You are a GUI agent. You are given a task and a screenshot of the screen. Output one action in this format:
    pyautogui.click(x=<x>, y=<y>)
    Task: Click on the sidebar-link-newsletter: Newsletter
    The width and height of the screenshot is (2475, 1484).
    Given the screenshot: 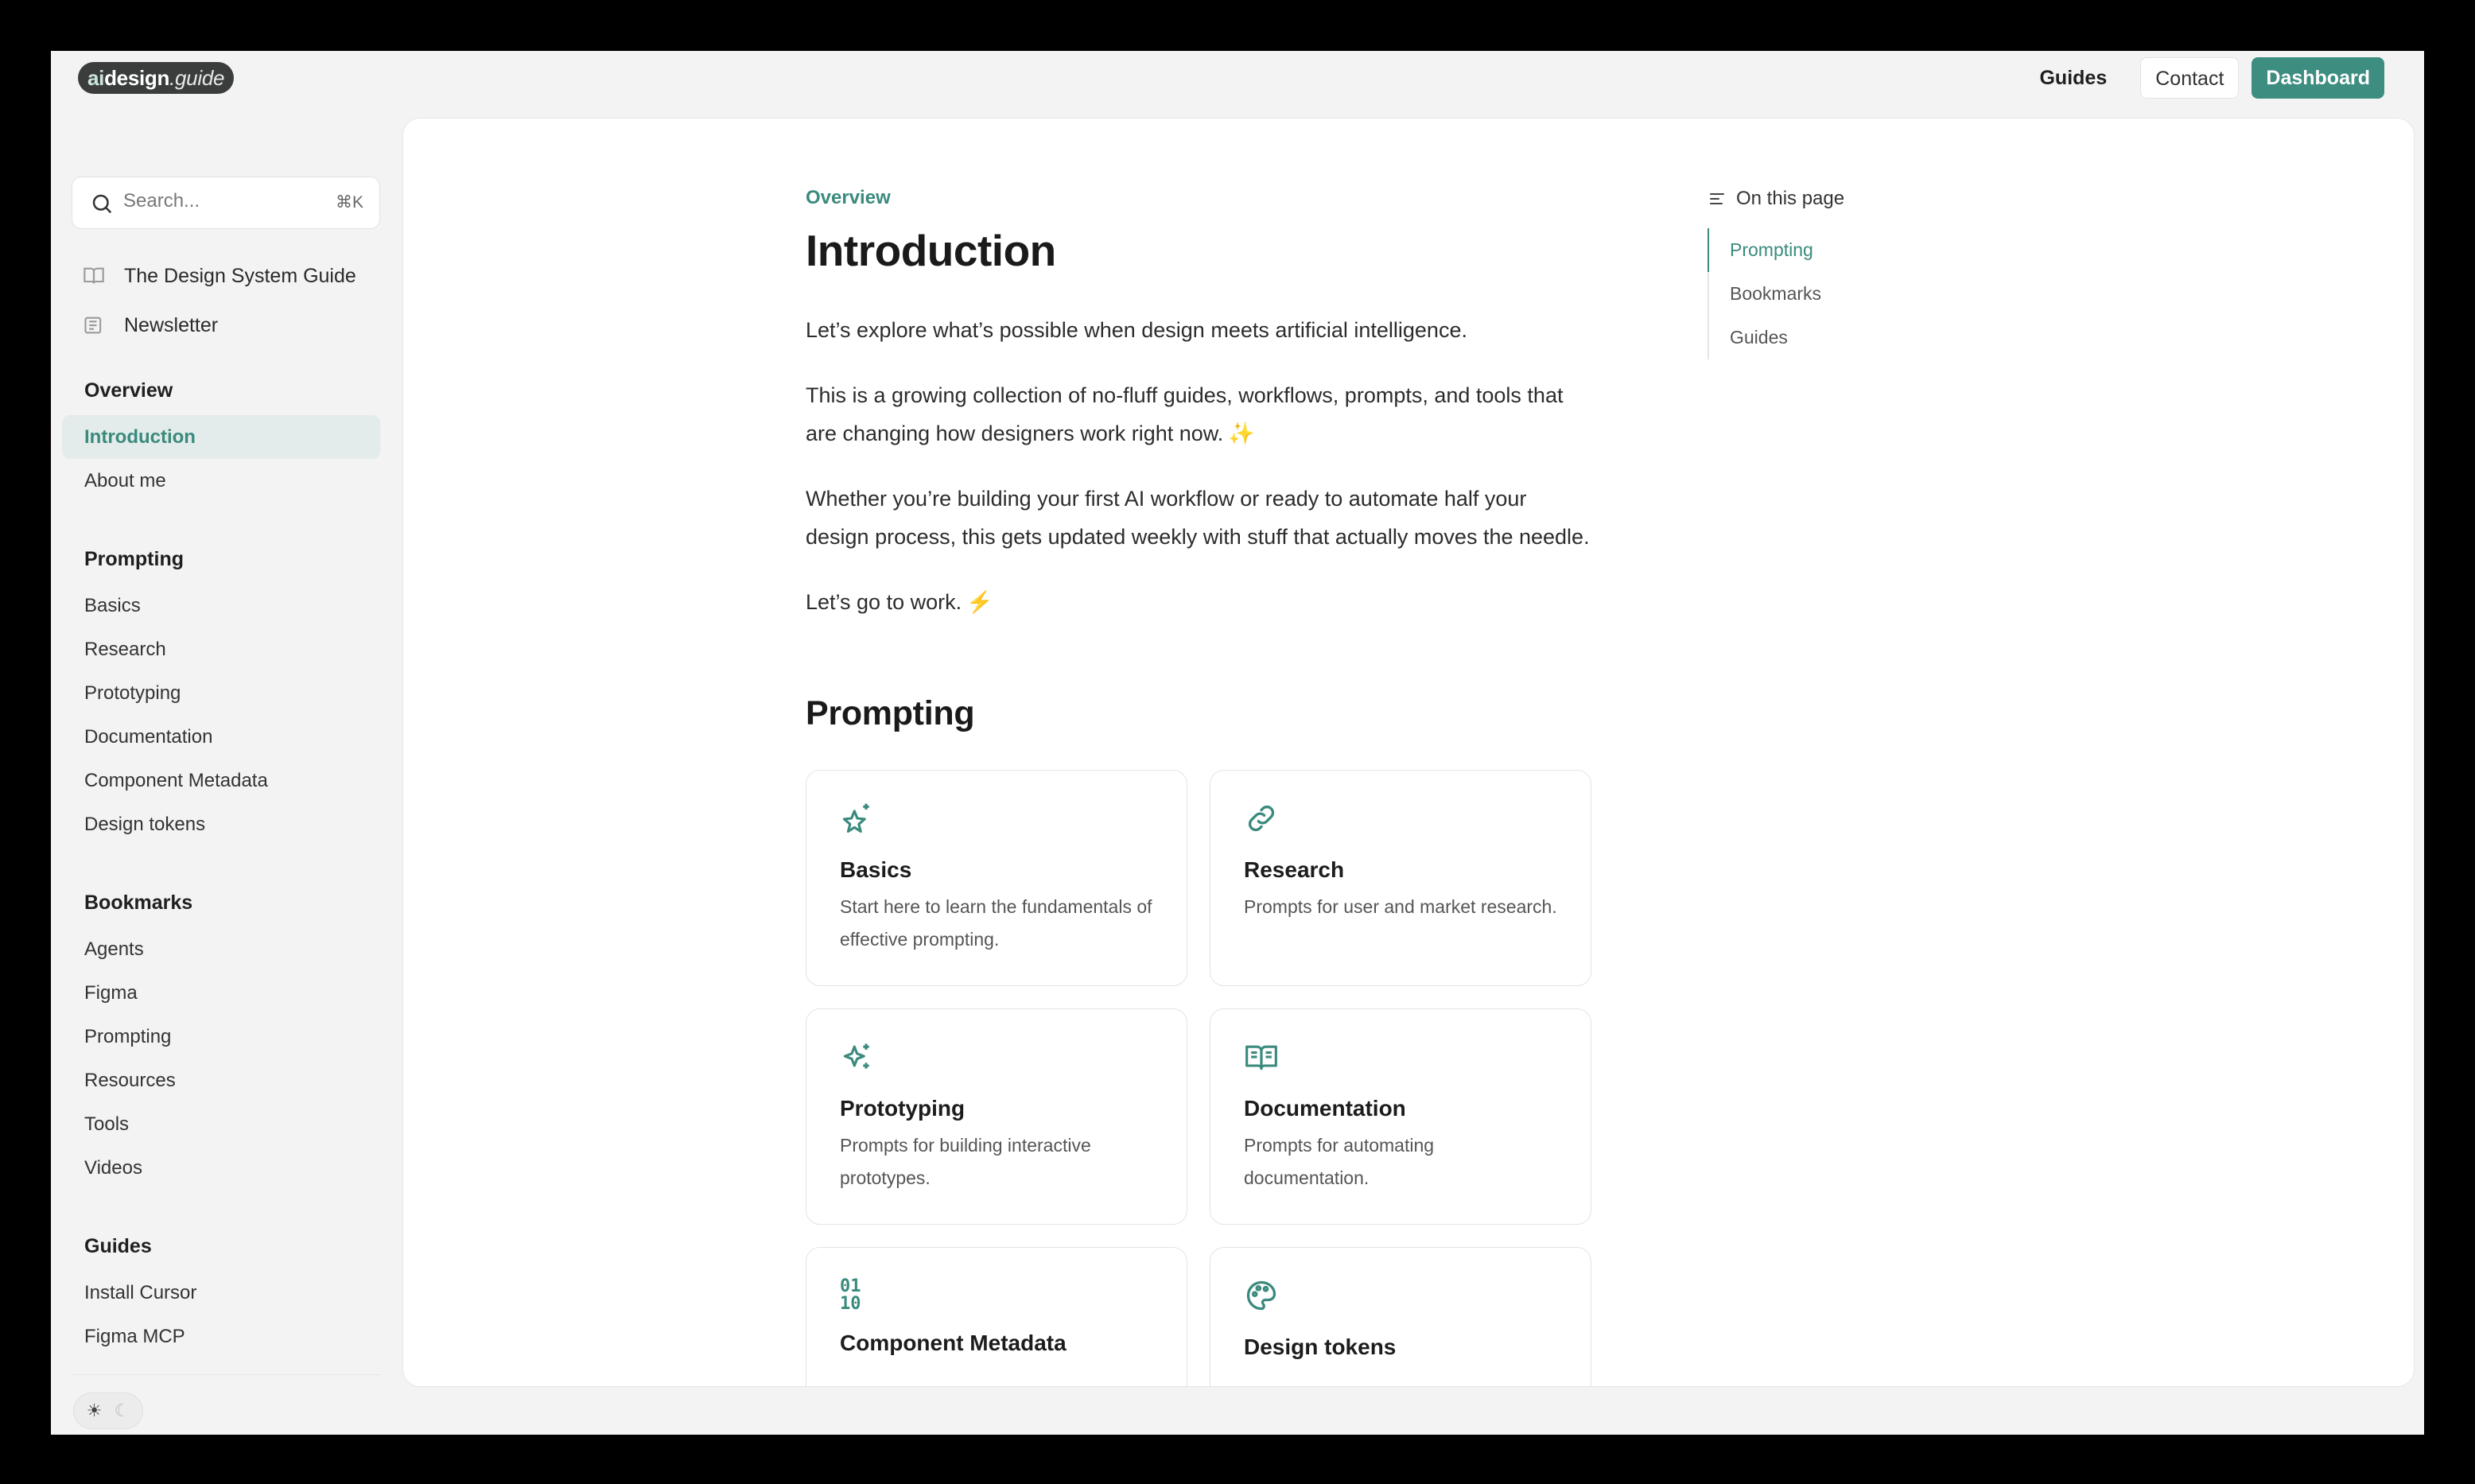 What is the action you would take?
    pyautogui.click(x=220, y=325)
    